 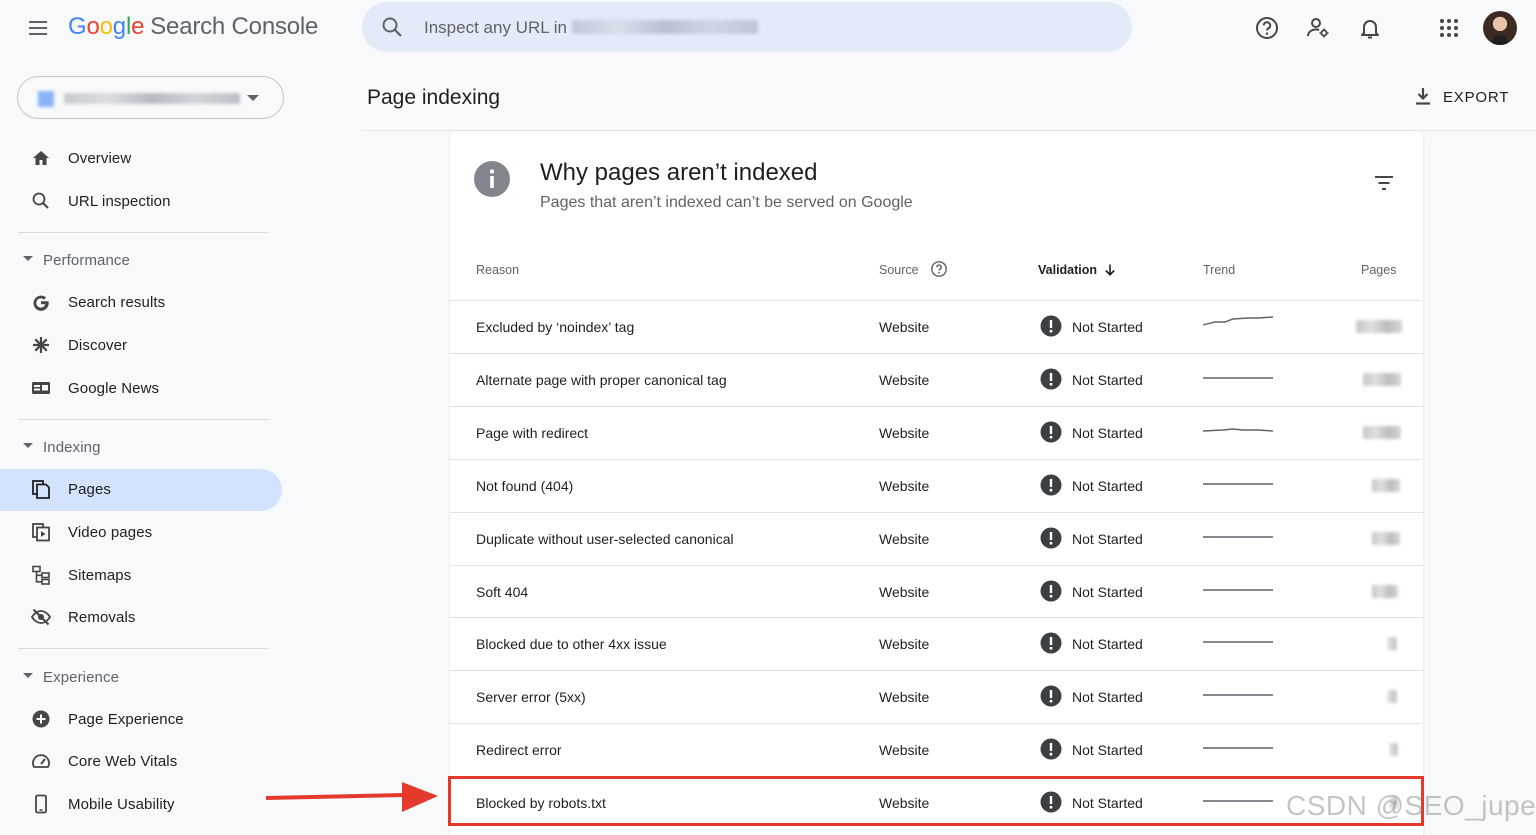 What do you see at coordinates (936, 749) in the screenshot?
I see `table-row: Redirect error Website Not Started` at bounding box center [936, 749].